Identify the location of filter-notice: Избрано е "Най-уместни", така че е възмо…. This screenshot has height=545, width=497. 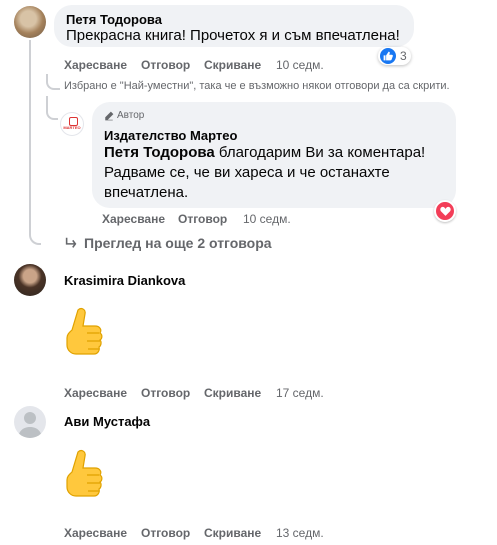
(257, 86).